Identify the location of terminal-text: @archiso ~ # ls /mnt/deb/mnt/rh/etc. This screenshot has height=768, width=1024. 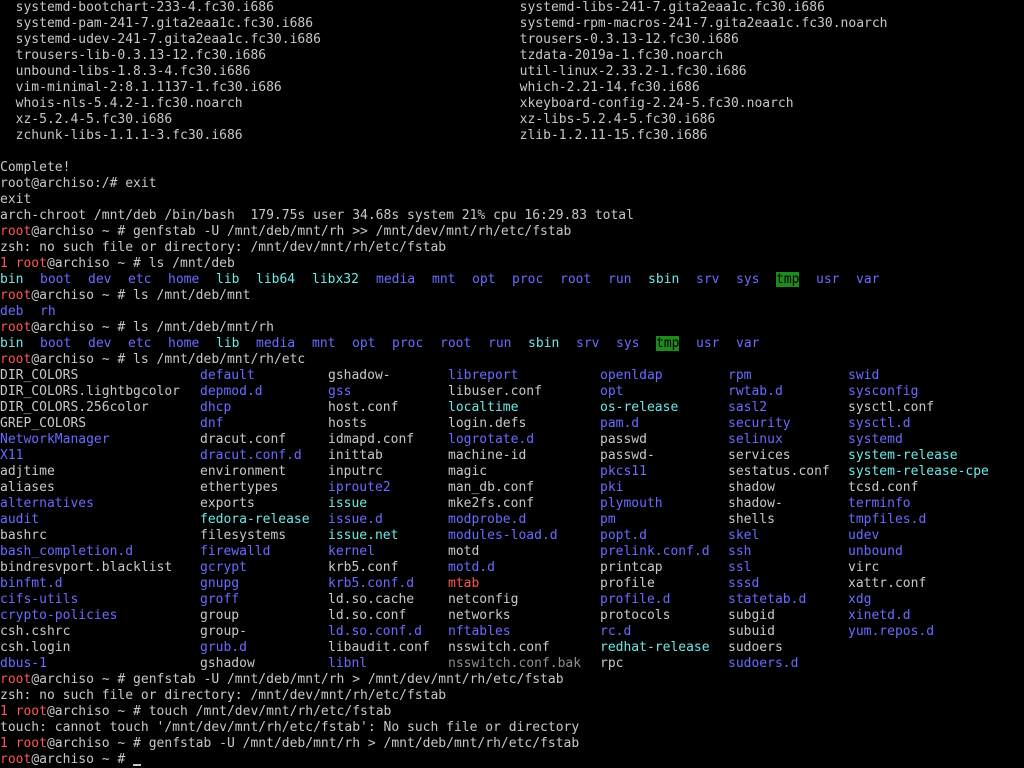
(168, 359).